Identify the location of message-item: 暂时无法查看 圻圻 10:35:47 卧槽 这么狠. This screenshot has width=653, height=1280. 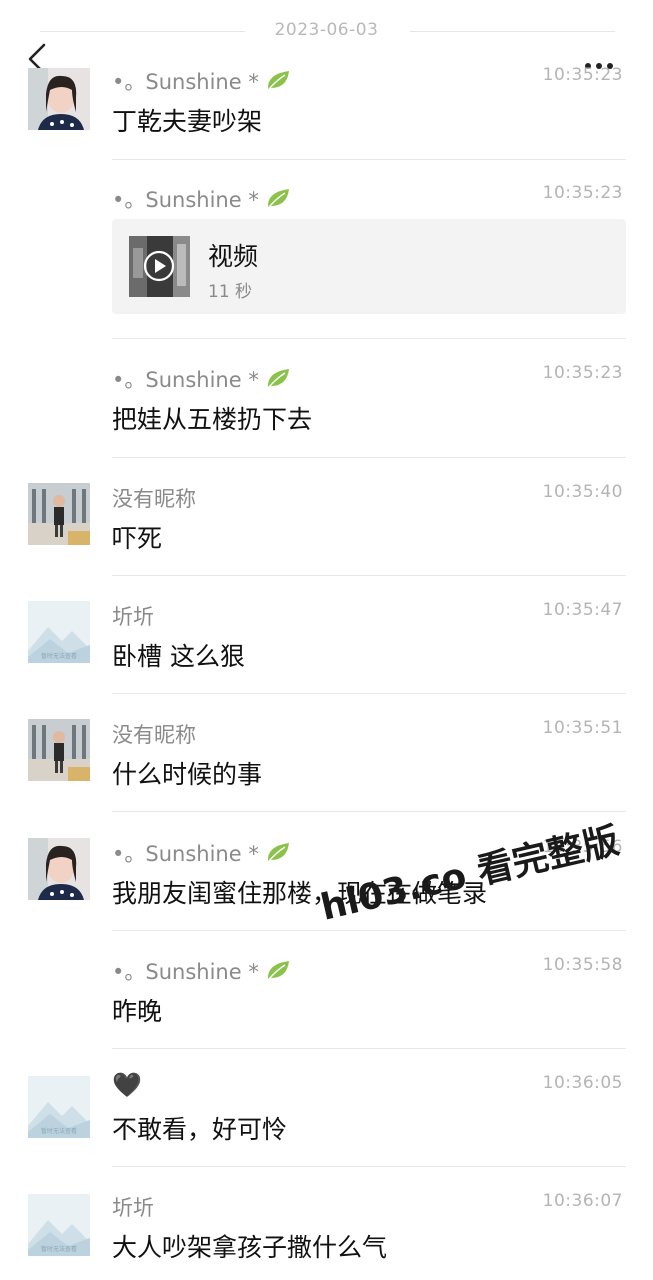
(326, 645).